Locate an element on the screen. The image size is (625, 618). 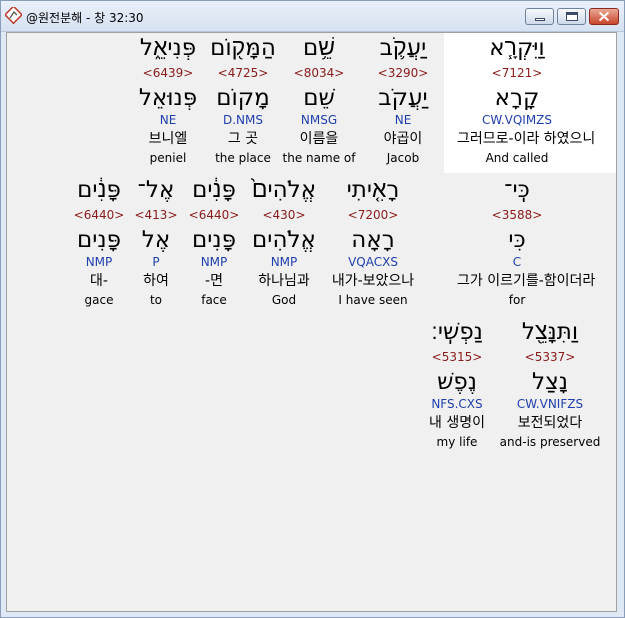
strong-number: <3588> is located at coordinates (517, 215).